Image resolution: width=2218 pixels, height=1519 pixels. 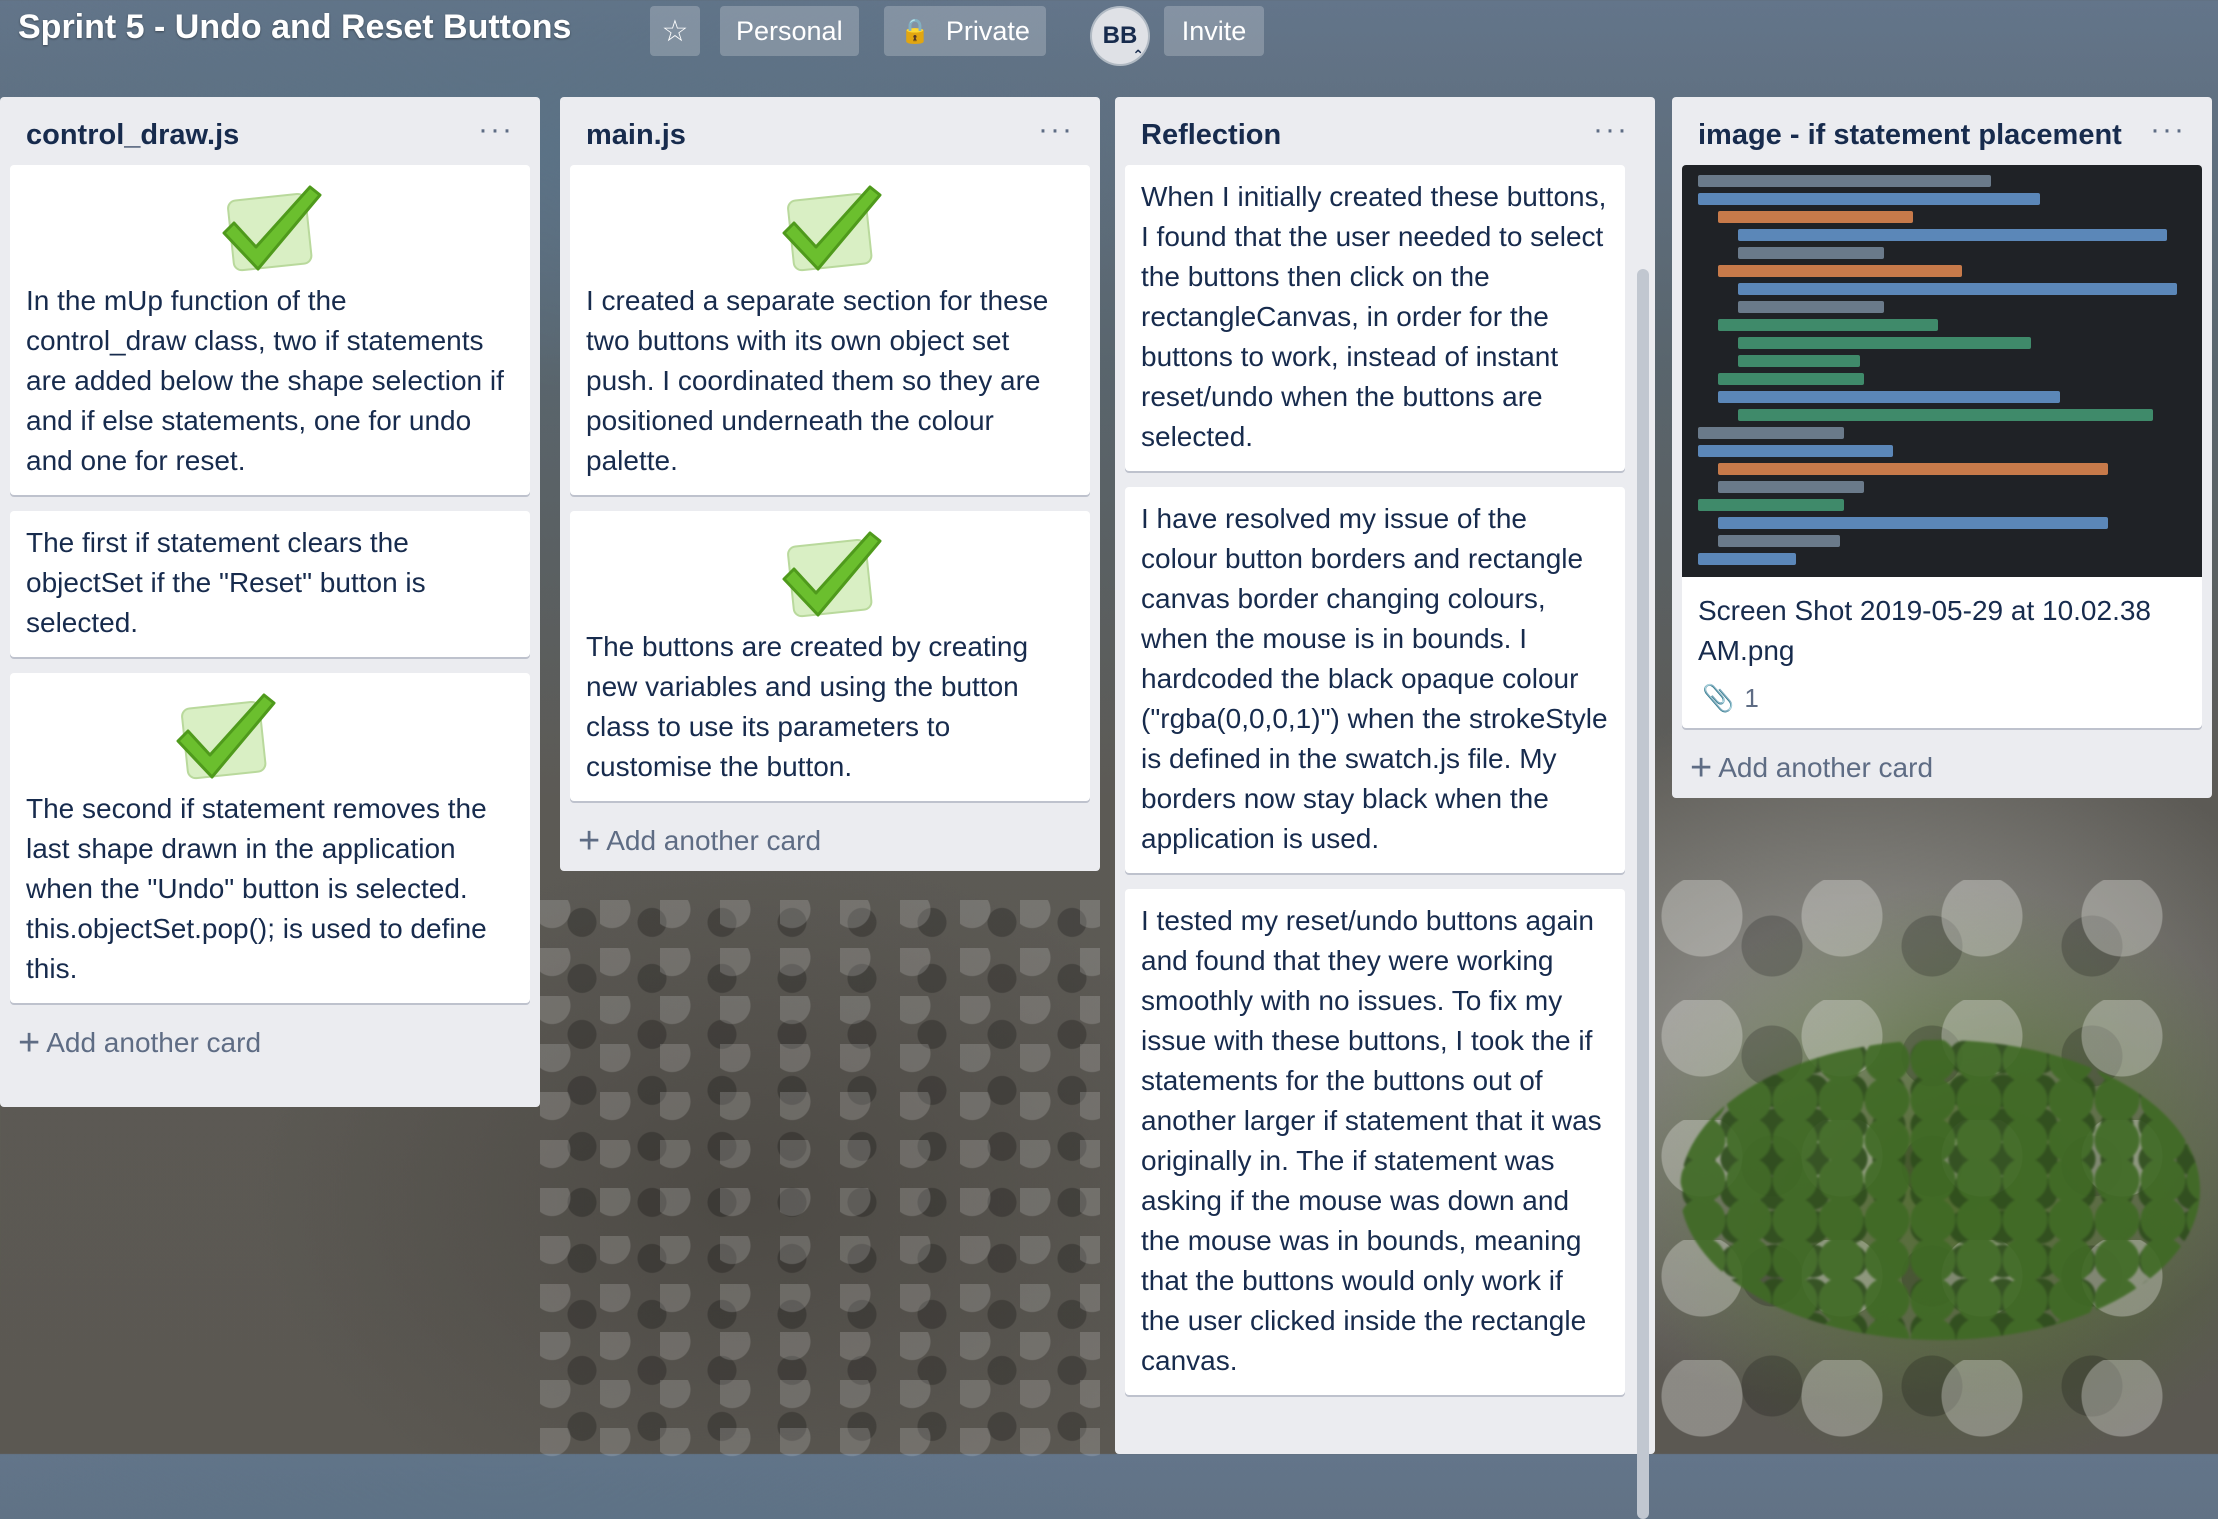 What do you see at coordinates (1138, 55) in the screenshot?
I see `admin-chevron-icon: ⌃` at bounding box center [1138, 55].